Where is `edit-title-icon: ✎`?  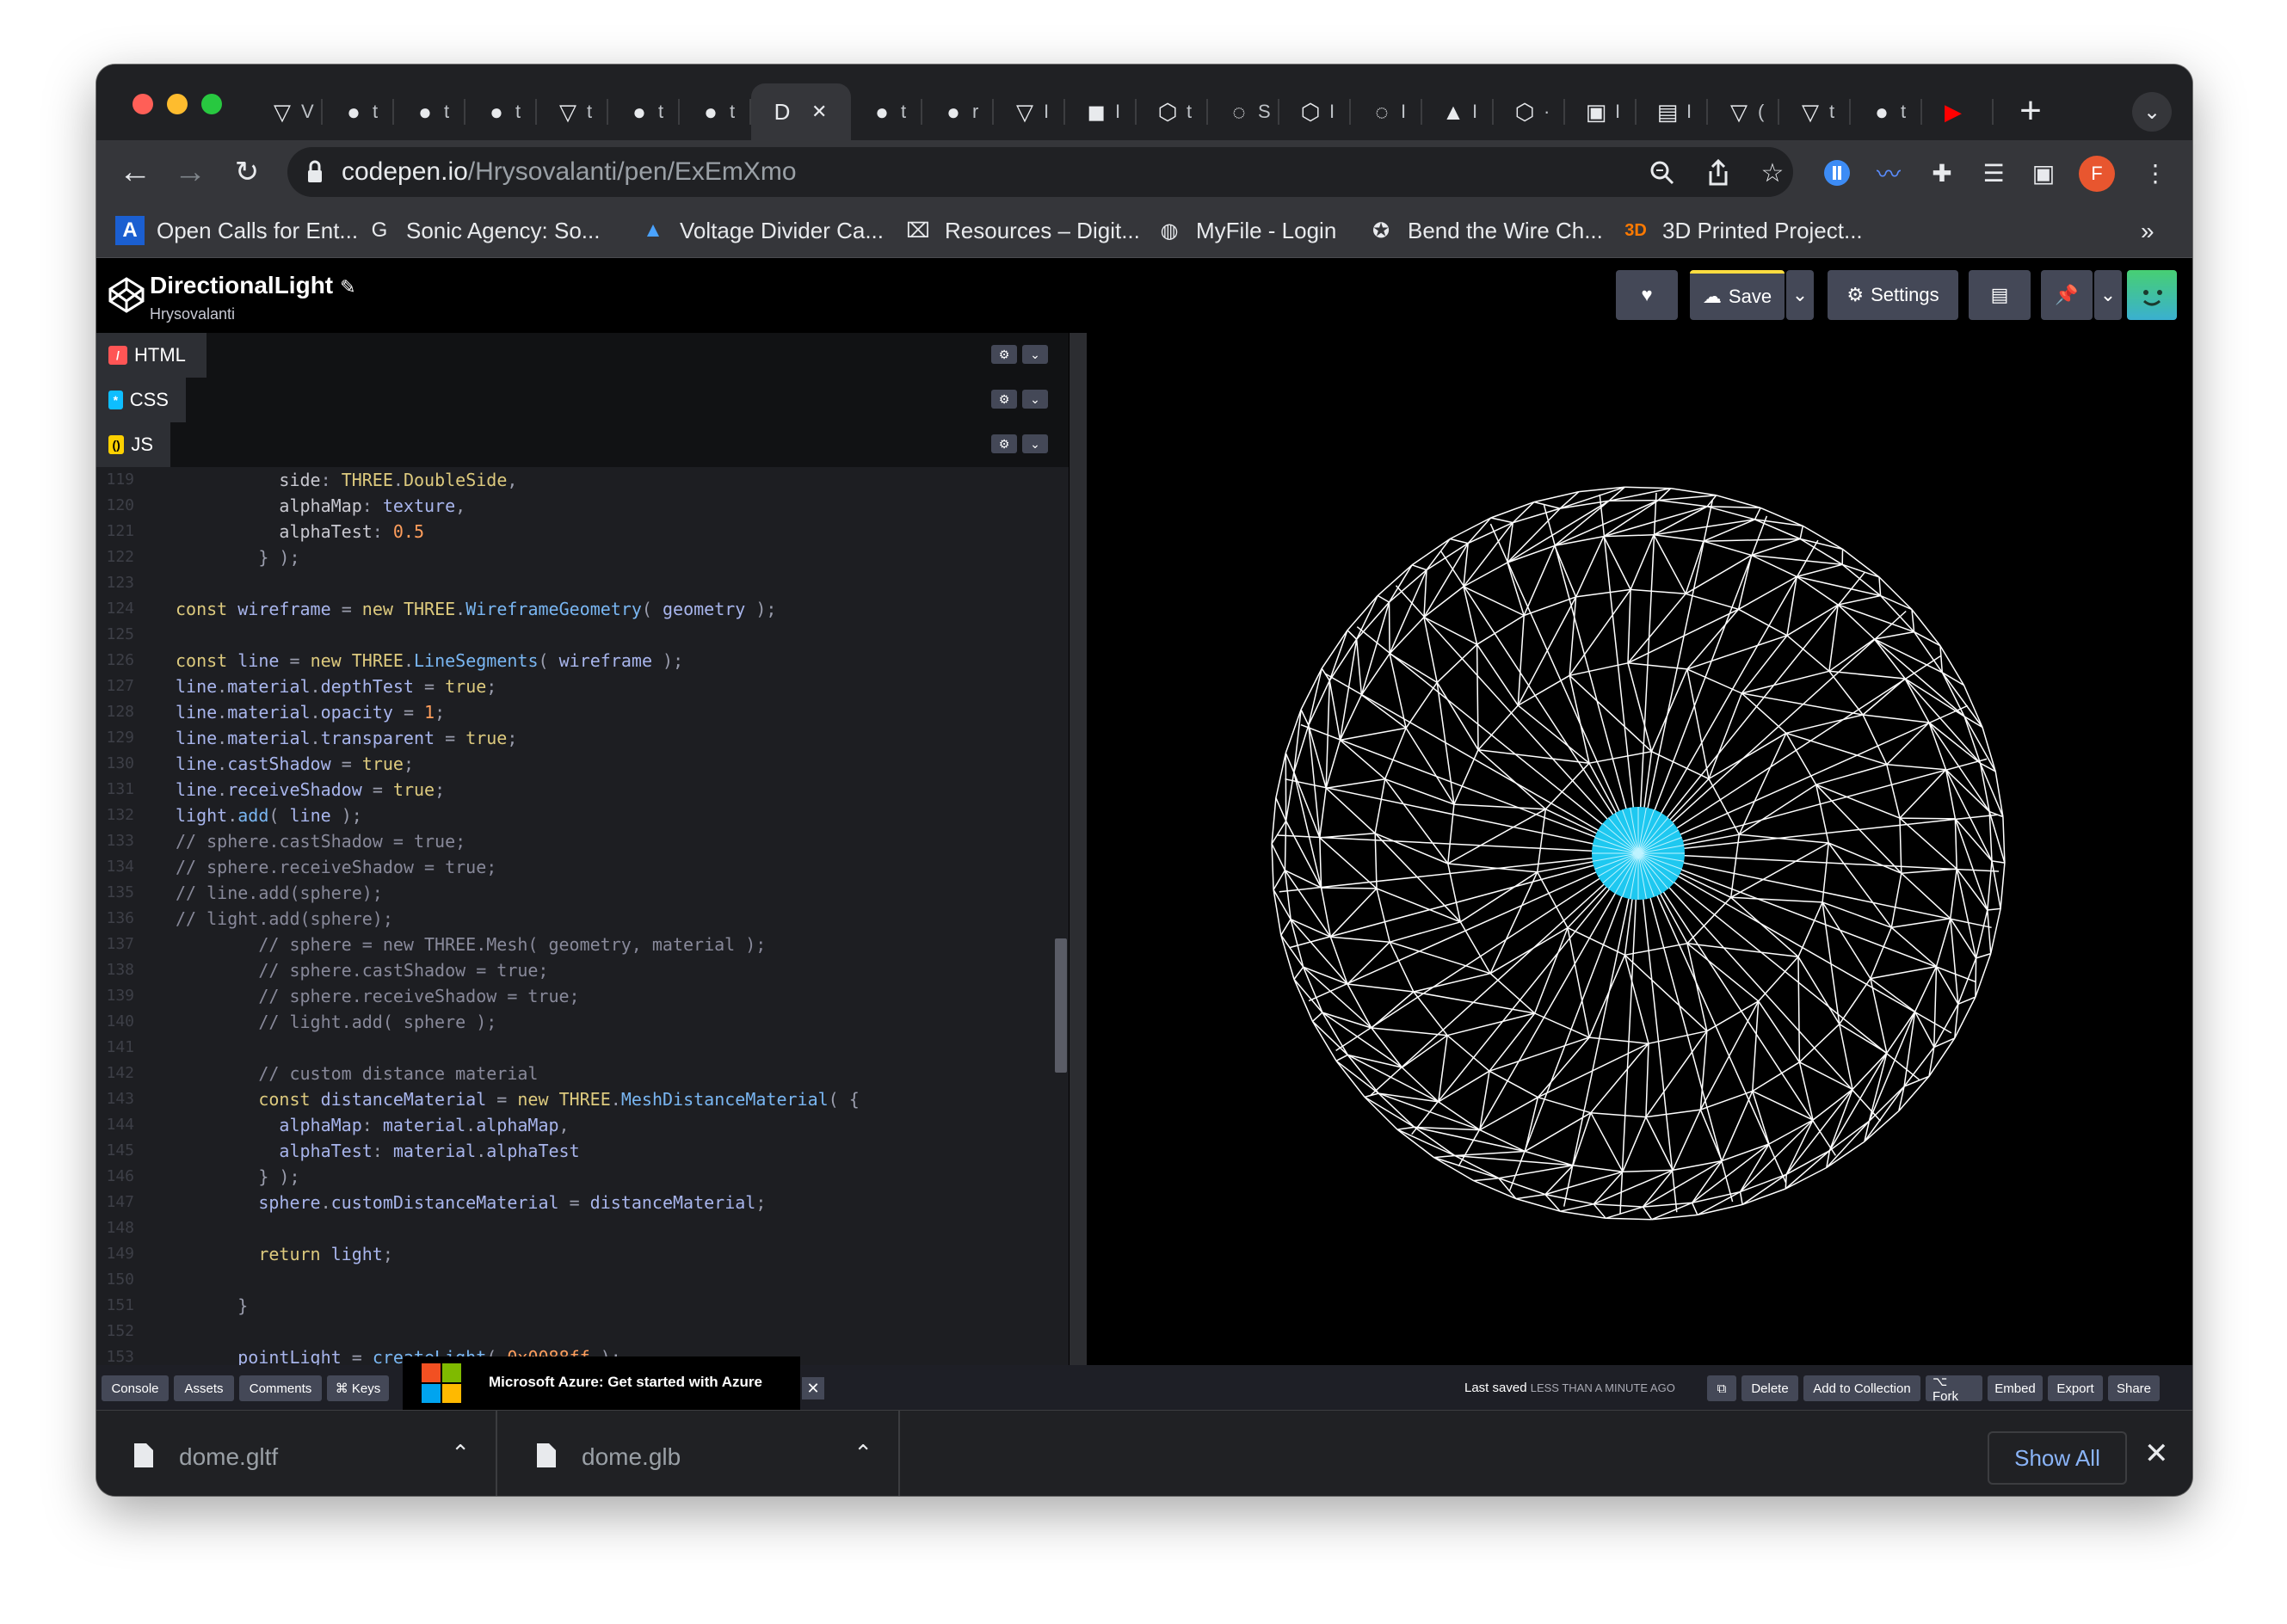 edit-title-icon: ✎ is located at coordinates (347, 287).